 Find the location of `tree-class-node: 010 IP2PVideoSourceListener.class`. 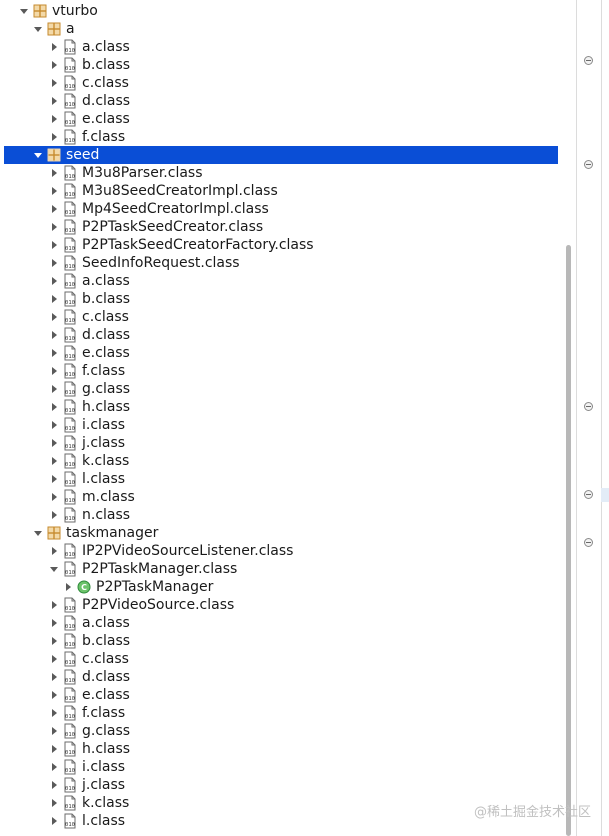

tree-class-node: 010 IP2PVideoSourceListener.class is located at coordinates (280, 551).